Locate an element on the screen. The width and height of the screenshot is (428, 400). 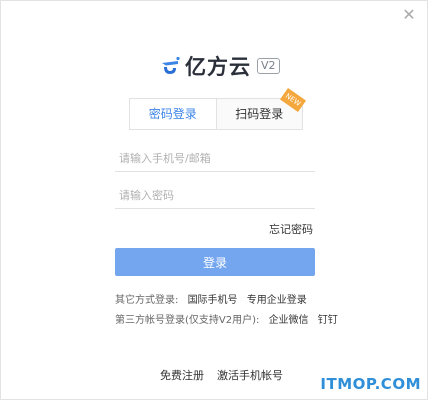
third-party-label: 第三方帐号登录(仅支持V2用户): is located at coordinates (187, 320).